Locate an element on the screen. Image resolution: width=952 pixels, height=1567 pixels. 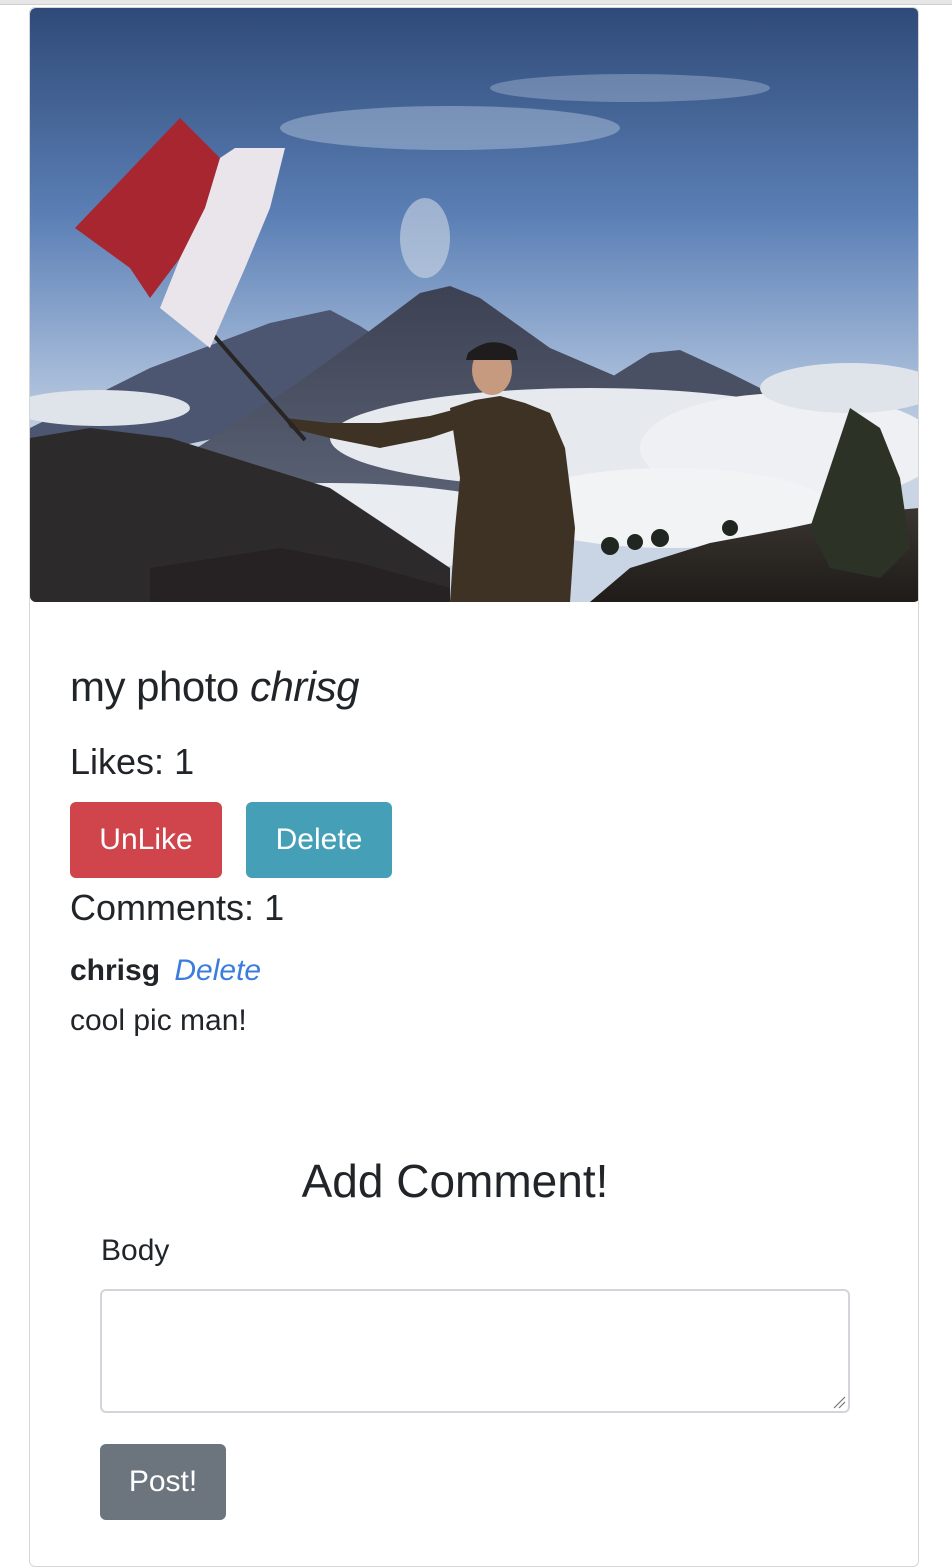
comment-author: chrisg is located at coordinates (115, 970).